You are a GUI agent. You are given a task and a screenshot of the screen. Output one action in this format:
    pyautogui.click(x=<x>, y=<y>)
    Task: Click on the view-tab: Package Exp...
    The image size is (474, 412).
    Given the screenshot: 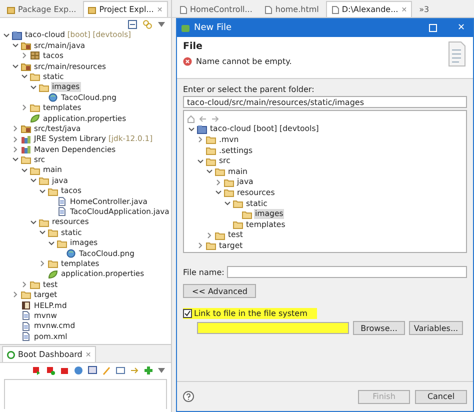 What is the action you would take?
    pyautogui.click(x=42, y=9)
    